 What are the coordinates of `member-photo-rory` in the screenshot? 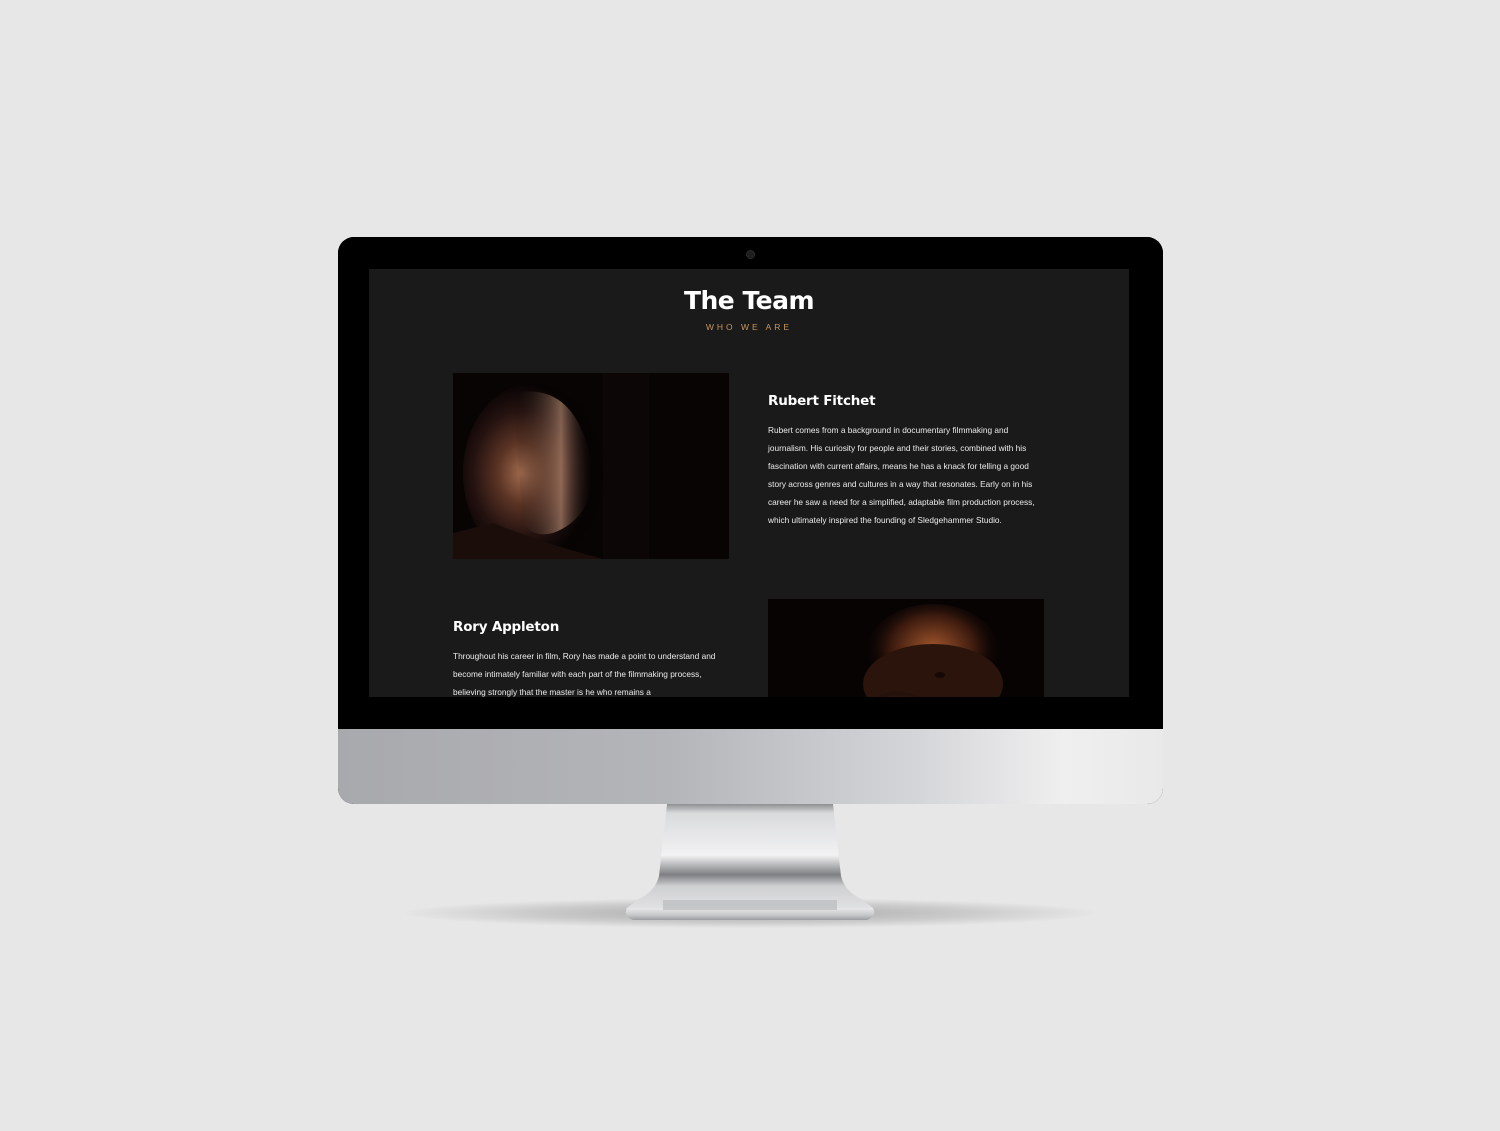 It's located at (906, 648).